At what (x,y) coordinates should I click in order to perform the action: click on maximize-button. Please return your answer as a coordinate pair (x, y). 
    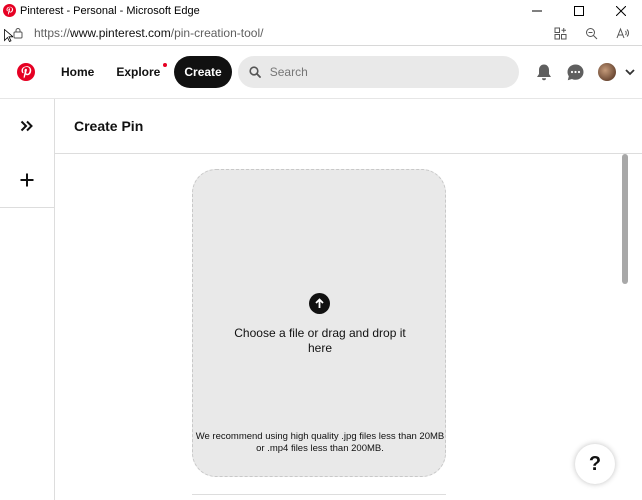
    Looking at the image, I should click on (579, 10).